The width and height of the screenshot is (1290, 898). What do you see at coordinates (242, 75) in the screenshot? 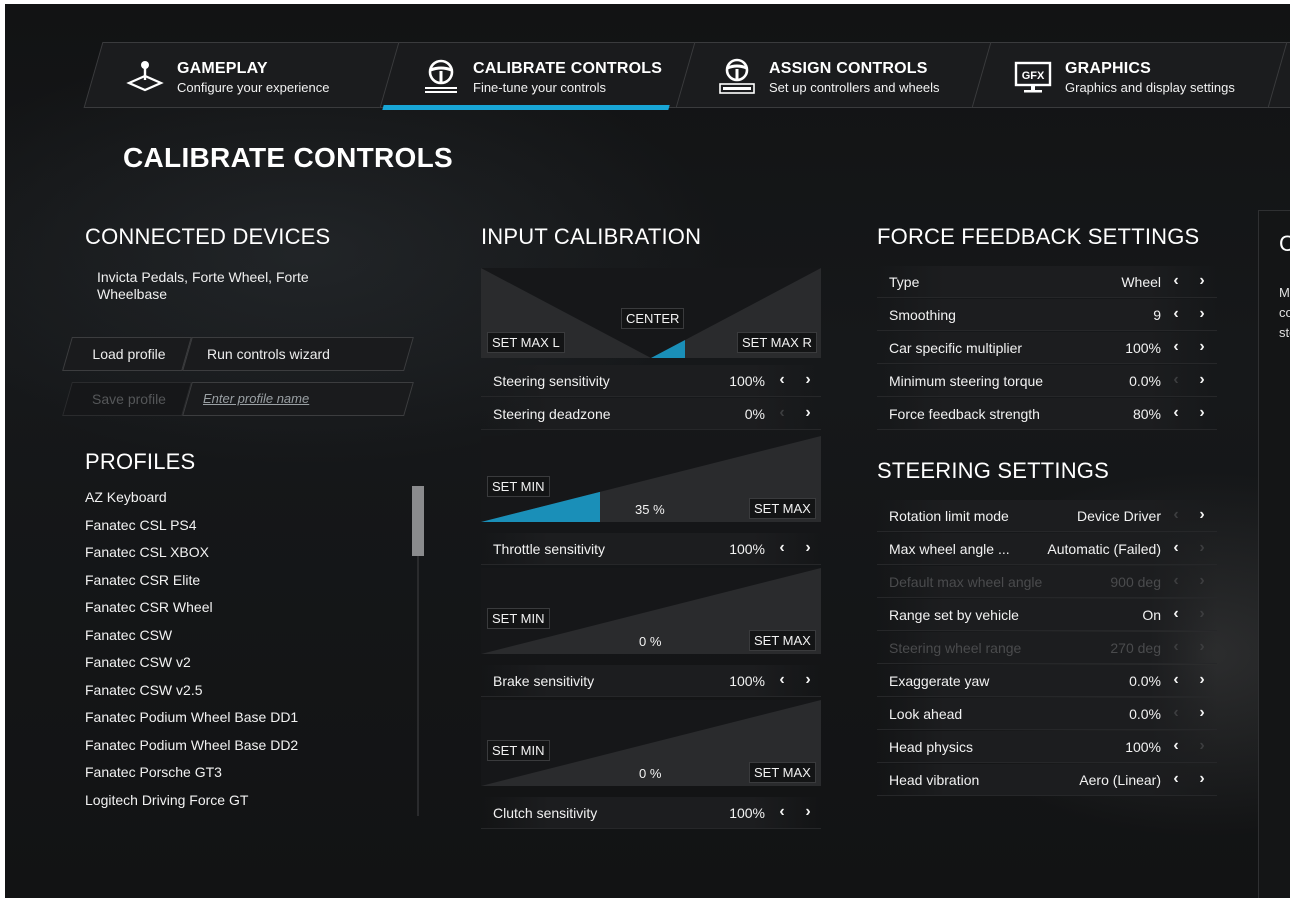
I see `tab-gameplay: GAMEPLAY Configure your experience` at bounding box center [242, 75].